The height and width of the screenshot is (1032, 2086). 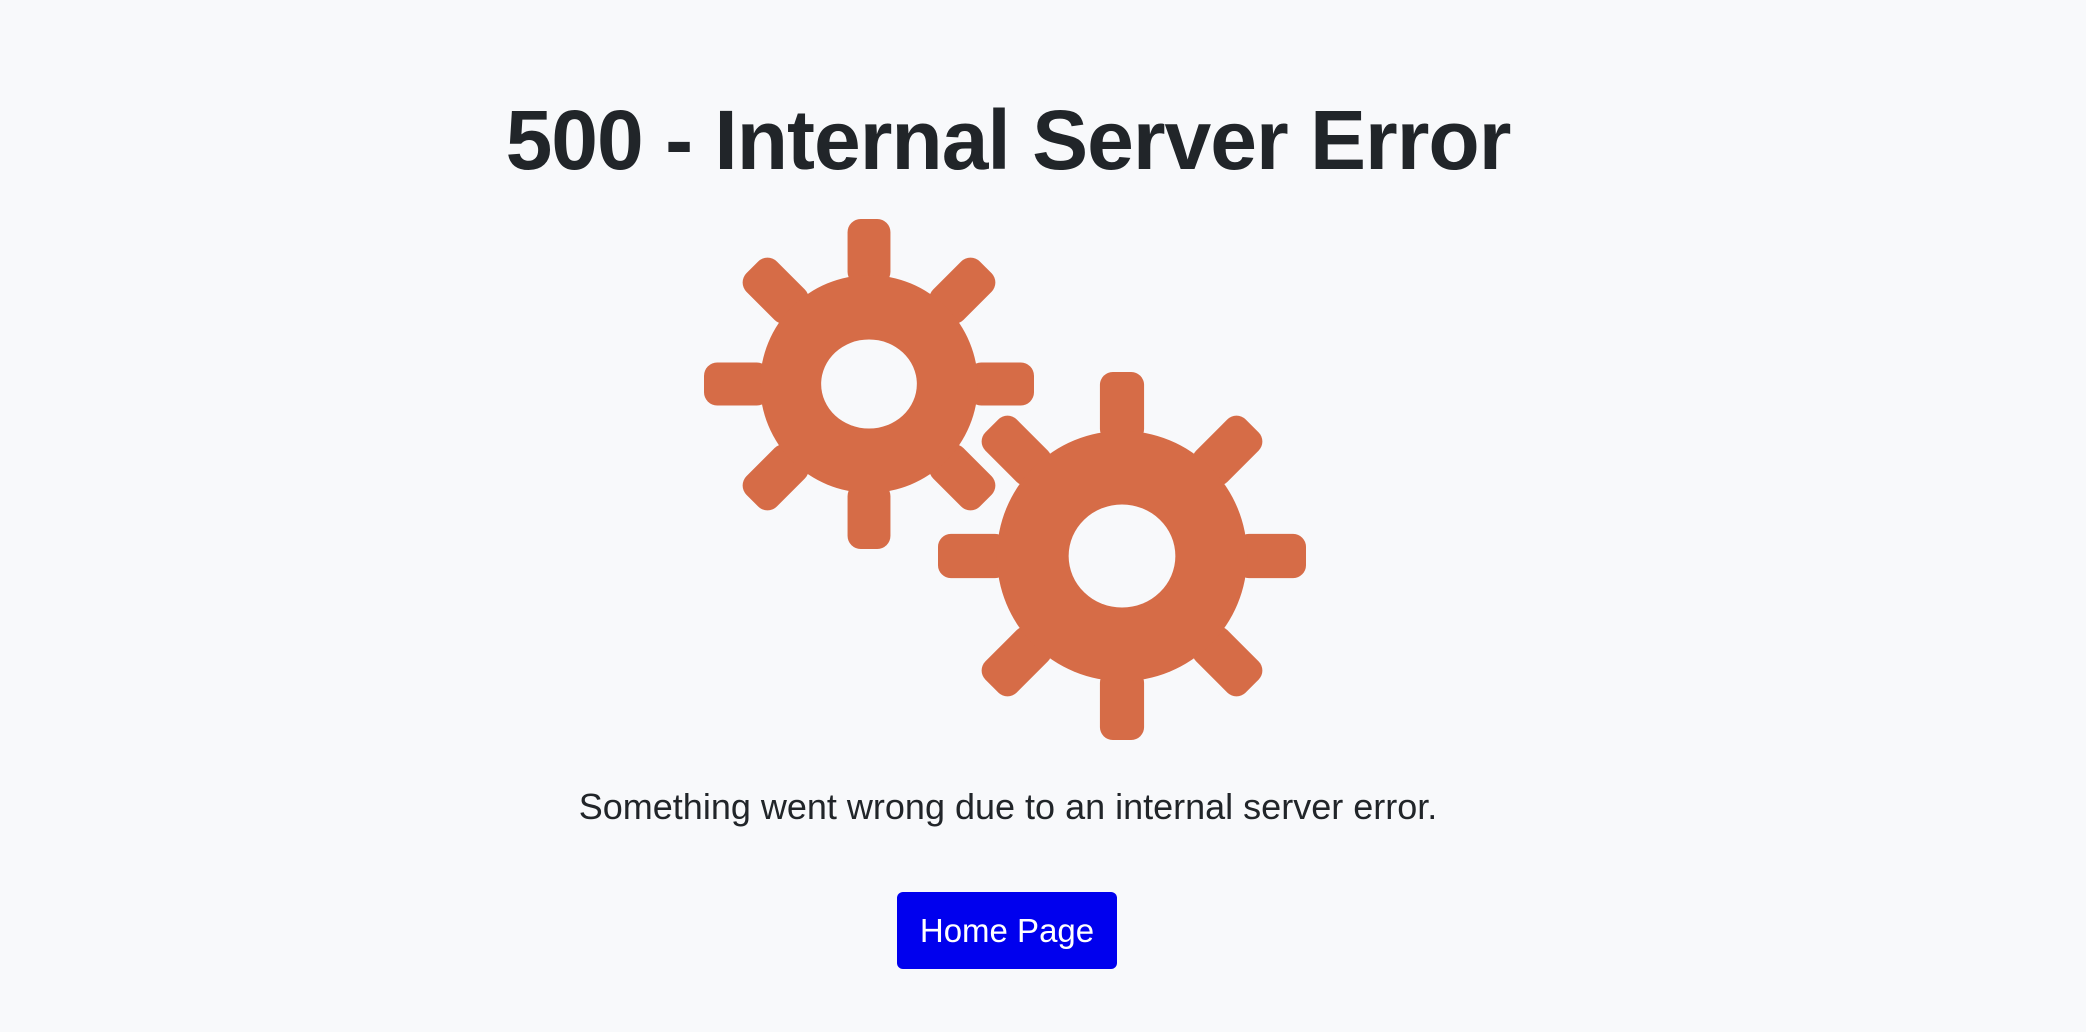 What do you see at coordinates (1008, 140) in the screenshot?
I see `page-title: 500 - Internal Server Error` at bounding box center [1008, 140].